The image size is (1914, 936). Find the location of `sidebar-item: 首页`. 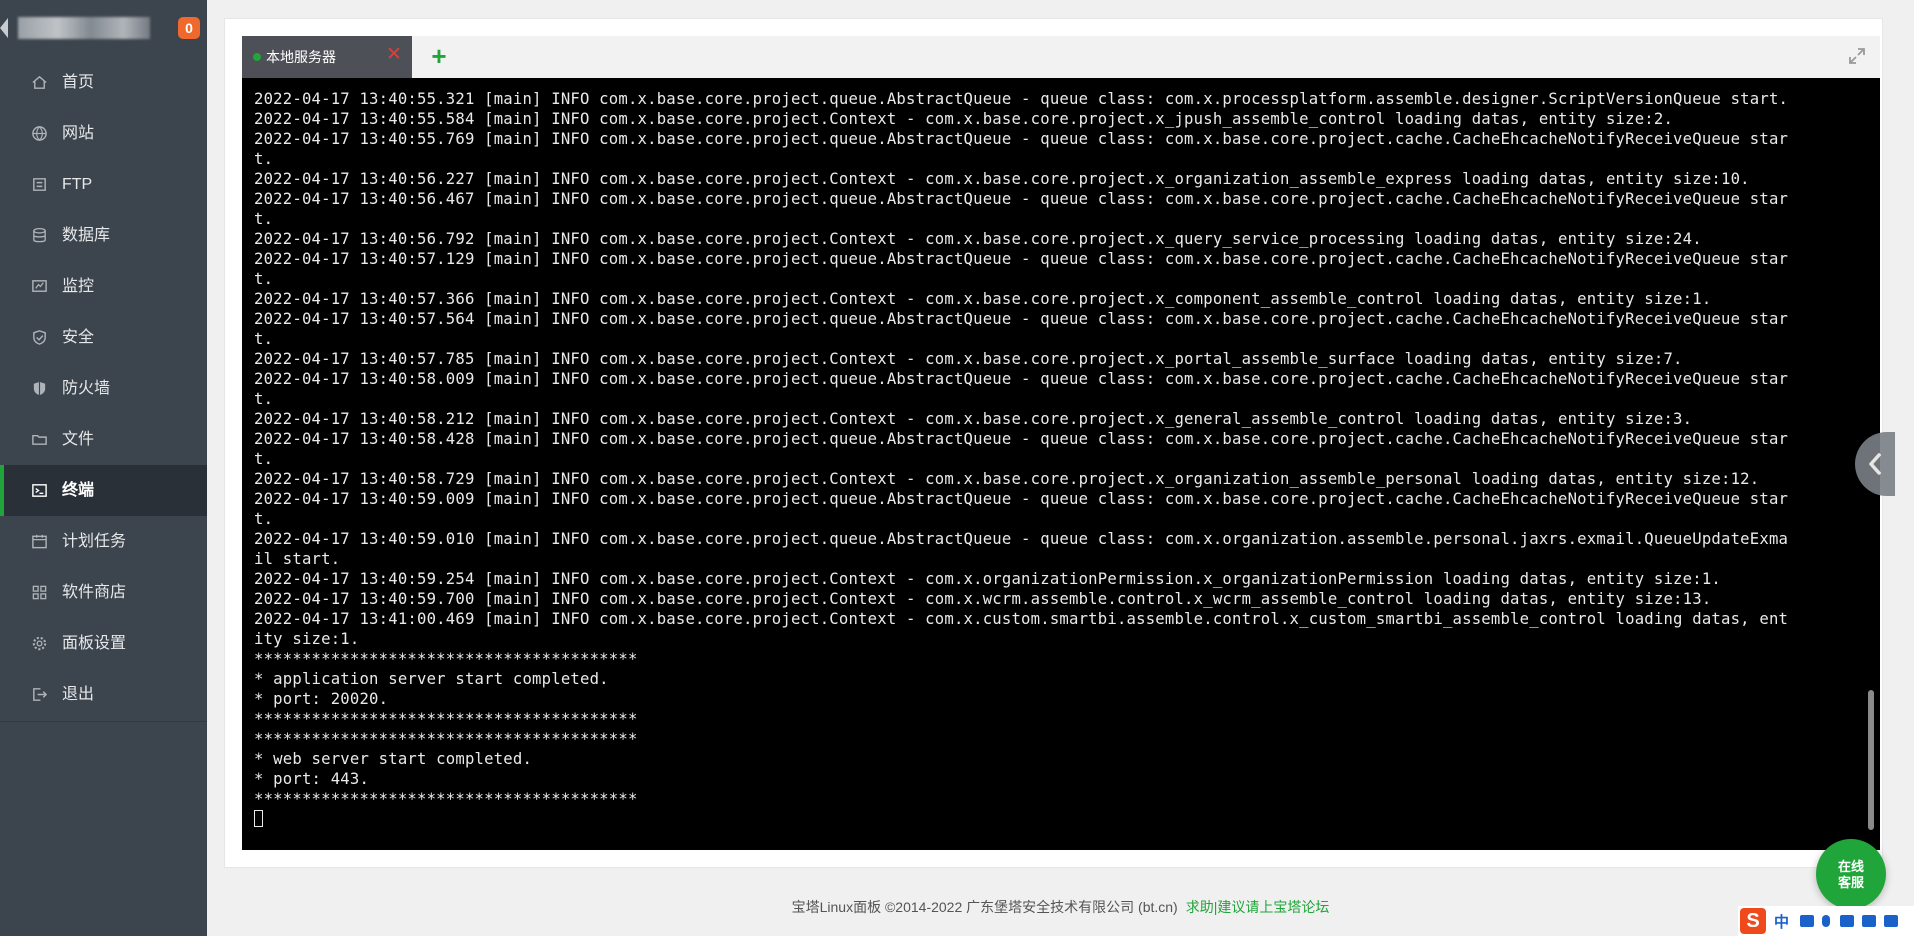

sidebar-item: 首页 is located at coordinates (103, 82).